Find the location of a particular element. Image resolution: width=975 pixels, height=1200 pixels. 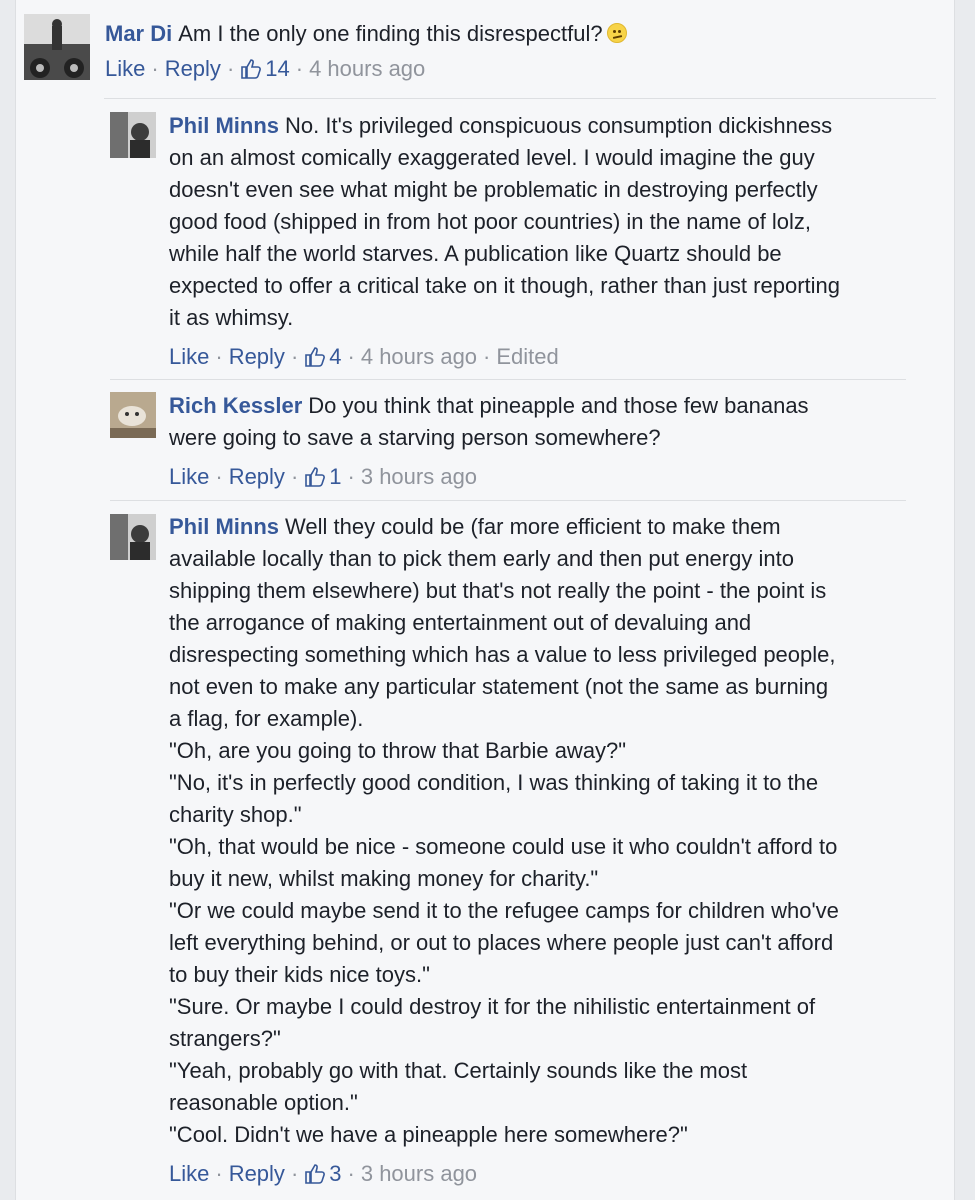

like-count: 14 is located at coordinates (265, 68).